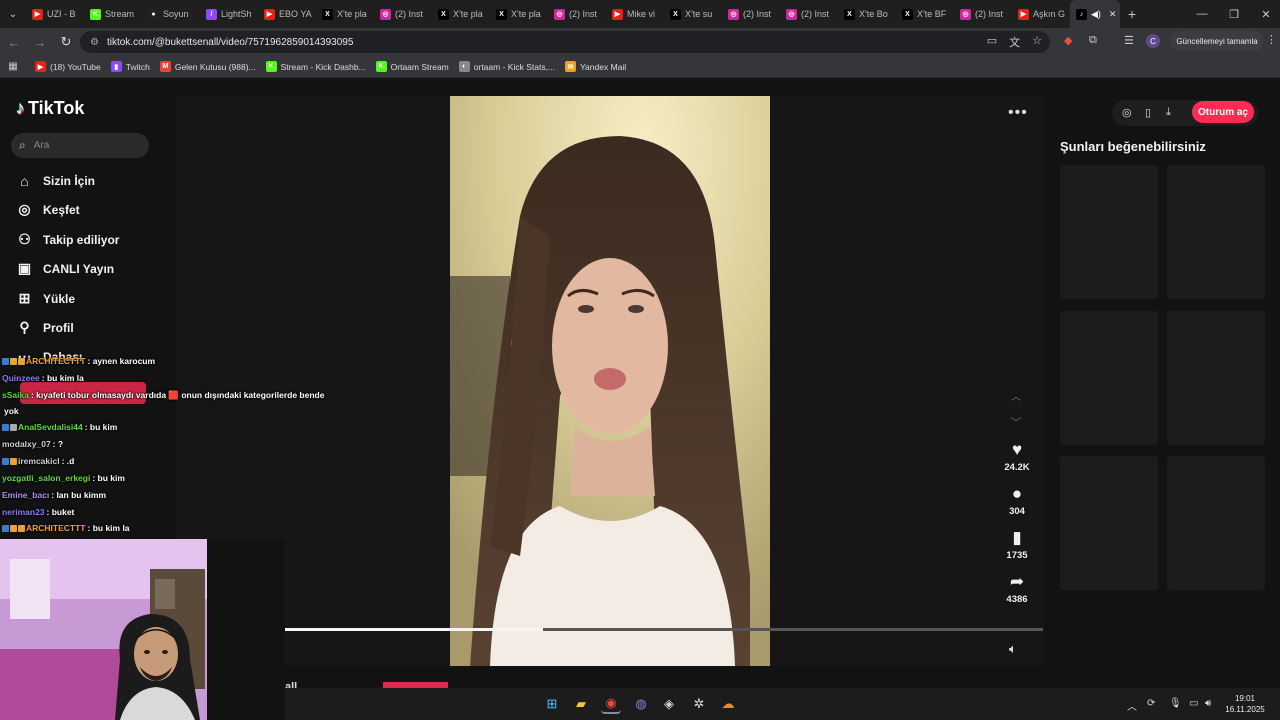 The height and width of the screenshot is (720, 1280). Describe the element at coordinates (635, 14) in the screenshot. I see `browser-tab: ▶ Mike vi` at that location.